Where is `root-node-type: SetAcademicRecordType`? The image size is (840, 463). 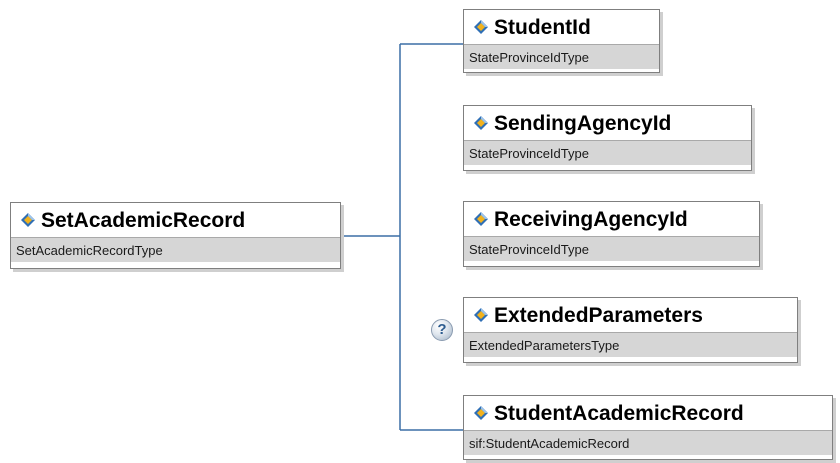 root-node-type: SetAcademicRecordType is located at coordinates (175, 249).